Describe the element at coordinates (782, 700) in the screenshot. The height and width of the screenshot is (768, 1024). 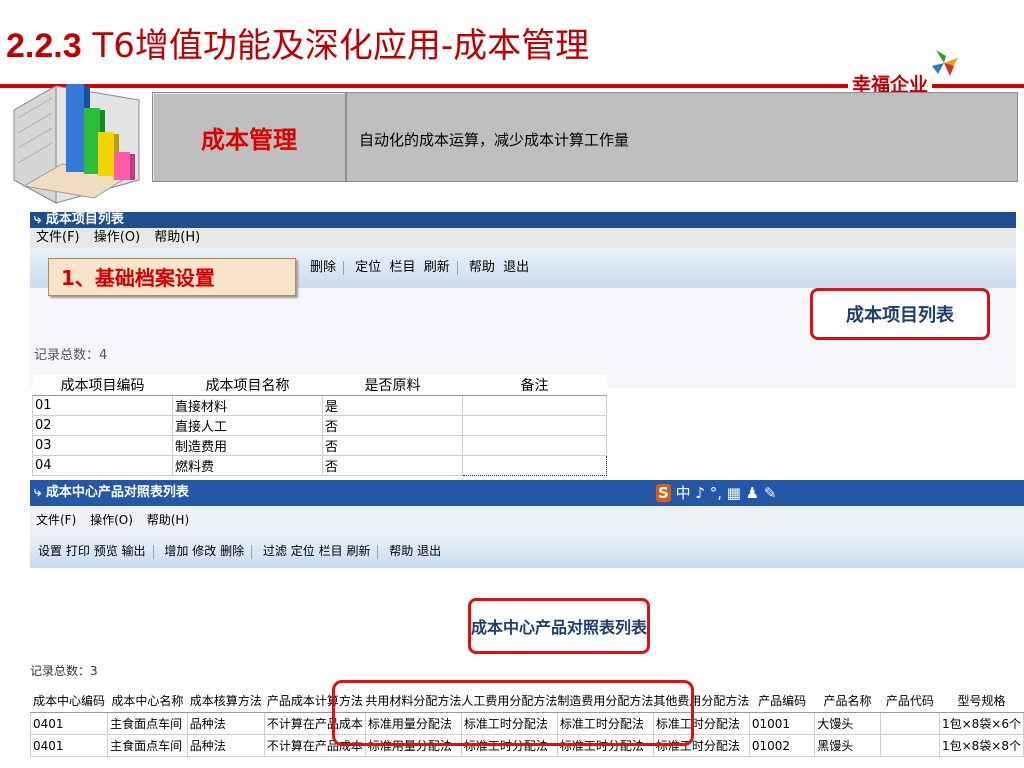
I see `column-header: 产品编码` at that location.